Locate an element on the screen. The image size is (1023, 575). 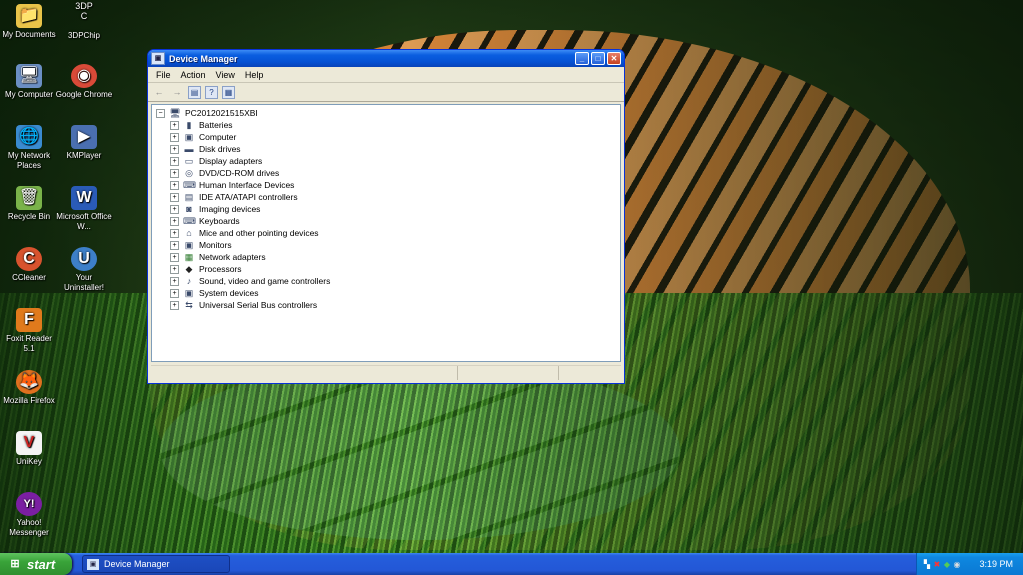
start-label: start is located at coordinates (41, 564).